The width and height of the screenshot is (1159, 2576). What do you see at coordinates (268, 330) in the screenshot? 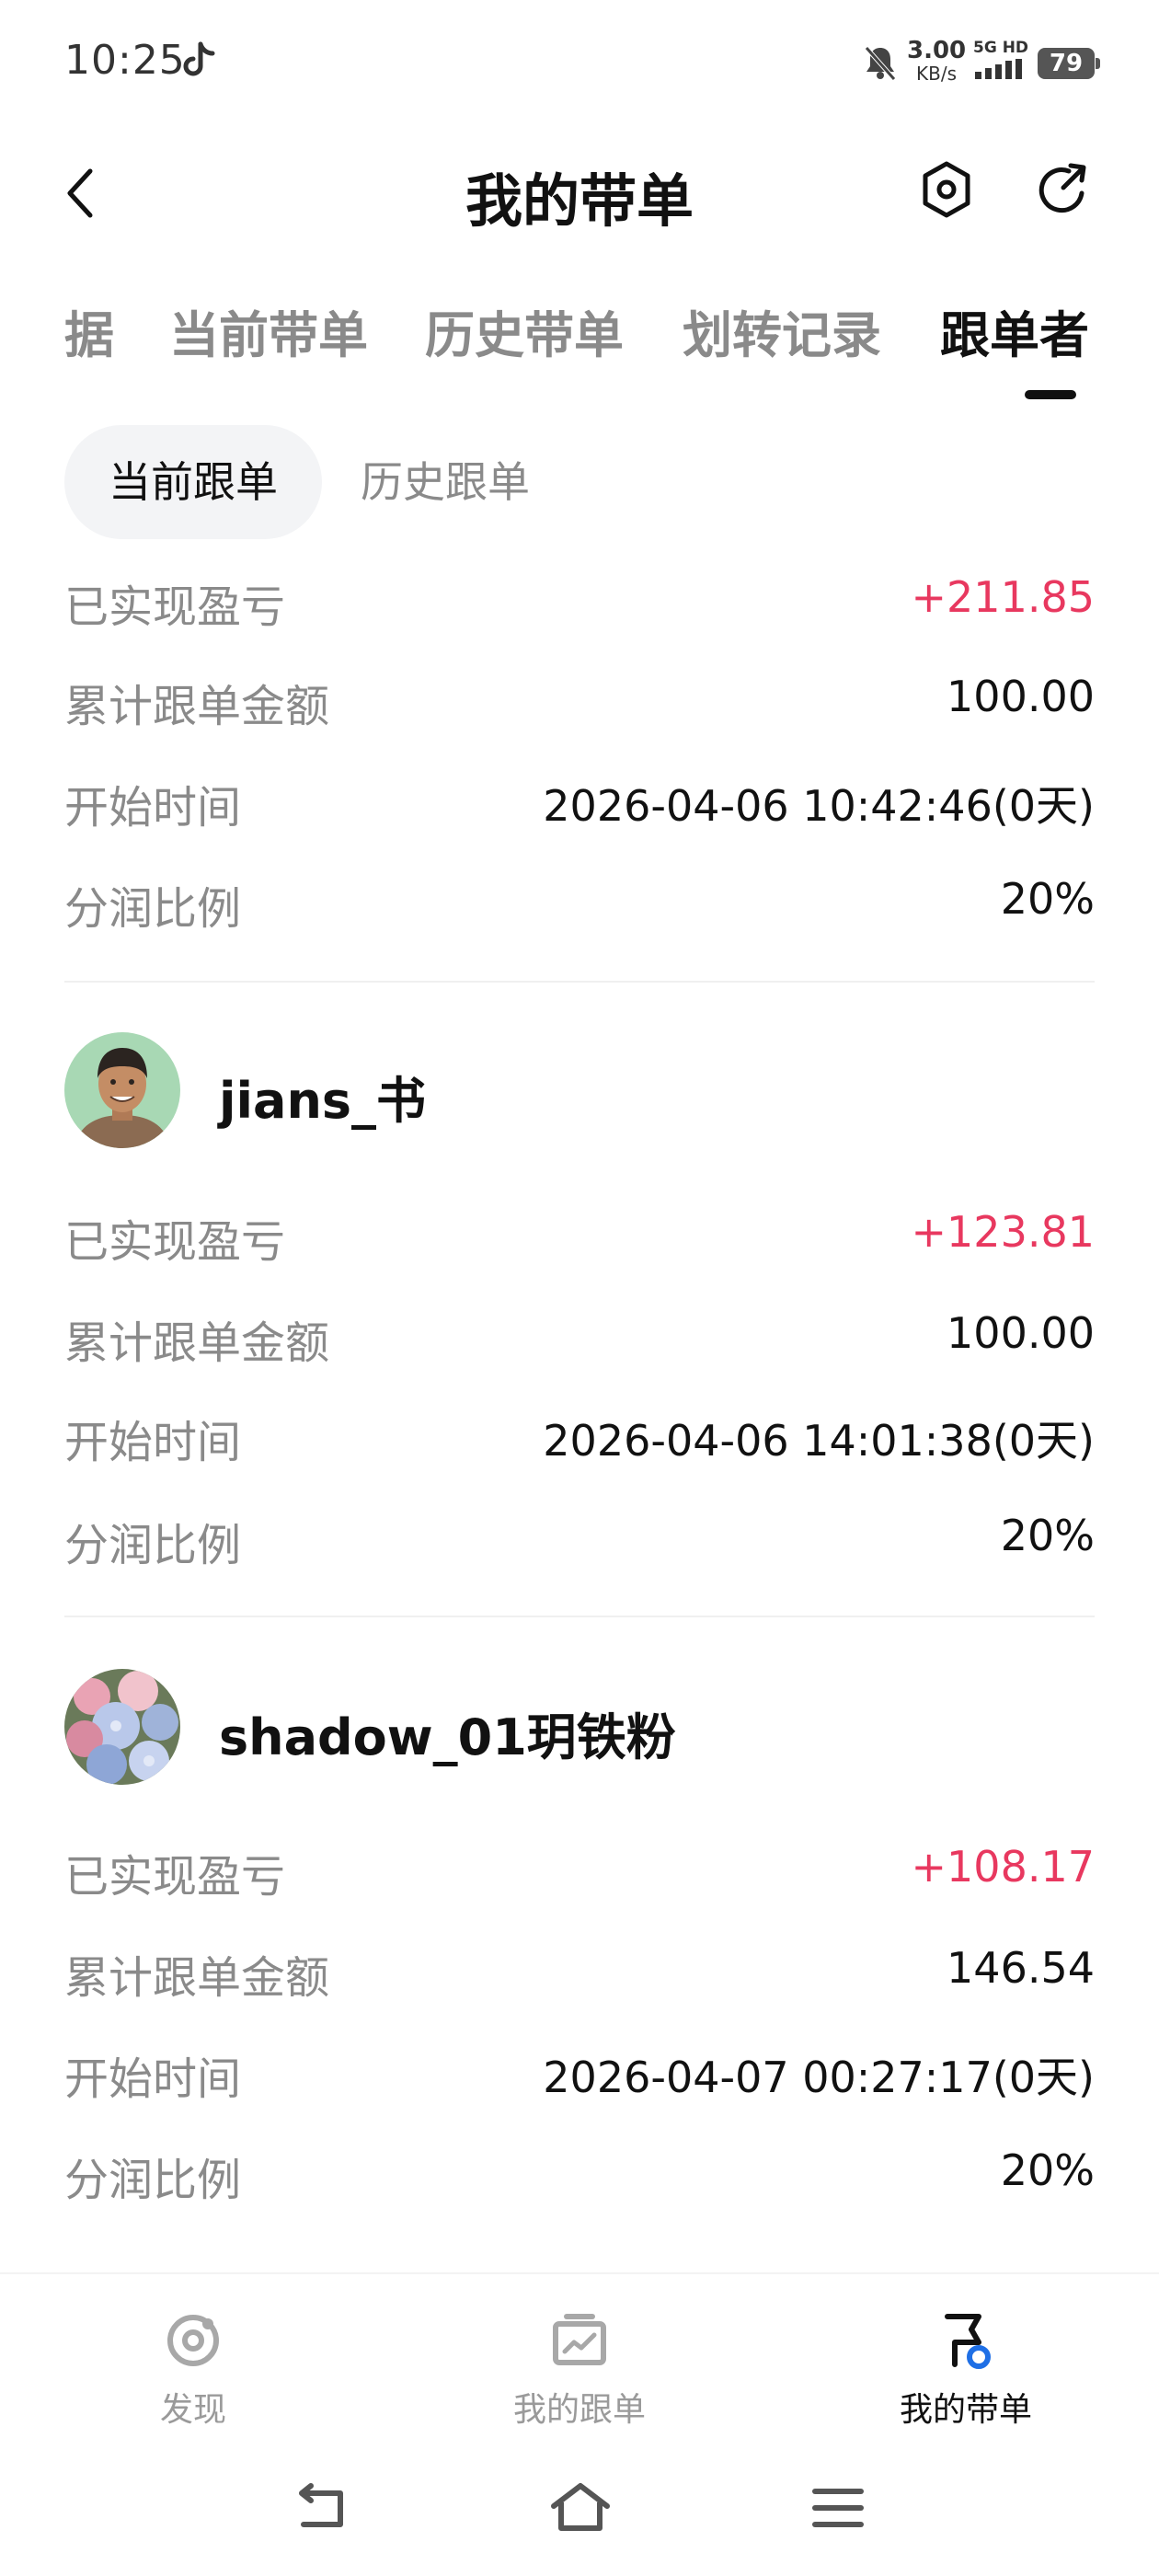
I see `tab-current-lead: 当前带单` at bounding box center [268, 330].